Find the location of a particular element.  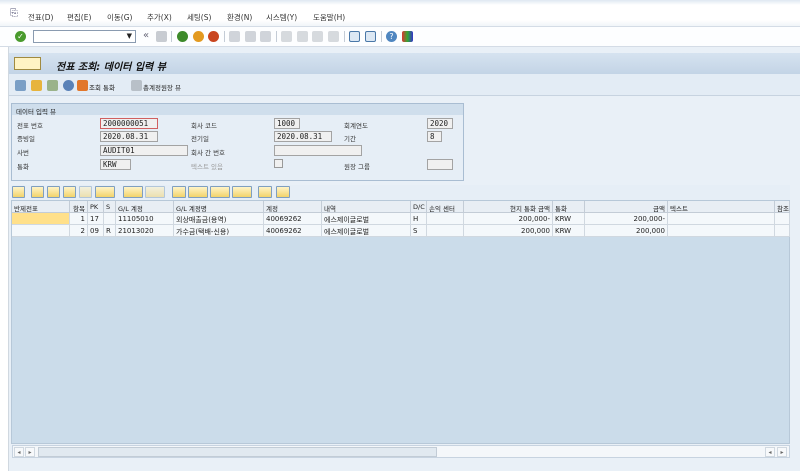

menu-settings: 세팅(S) is located at coordinates (199, 17).